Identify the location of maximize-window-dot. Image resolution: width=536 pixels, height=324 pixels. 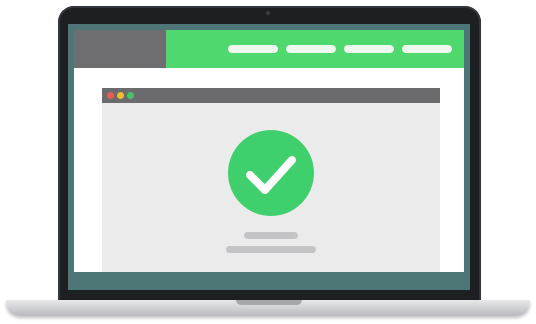
(130, 95).